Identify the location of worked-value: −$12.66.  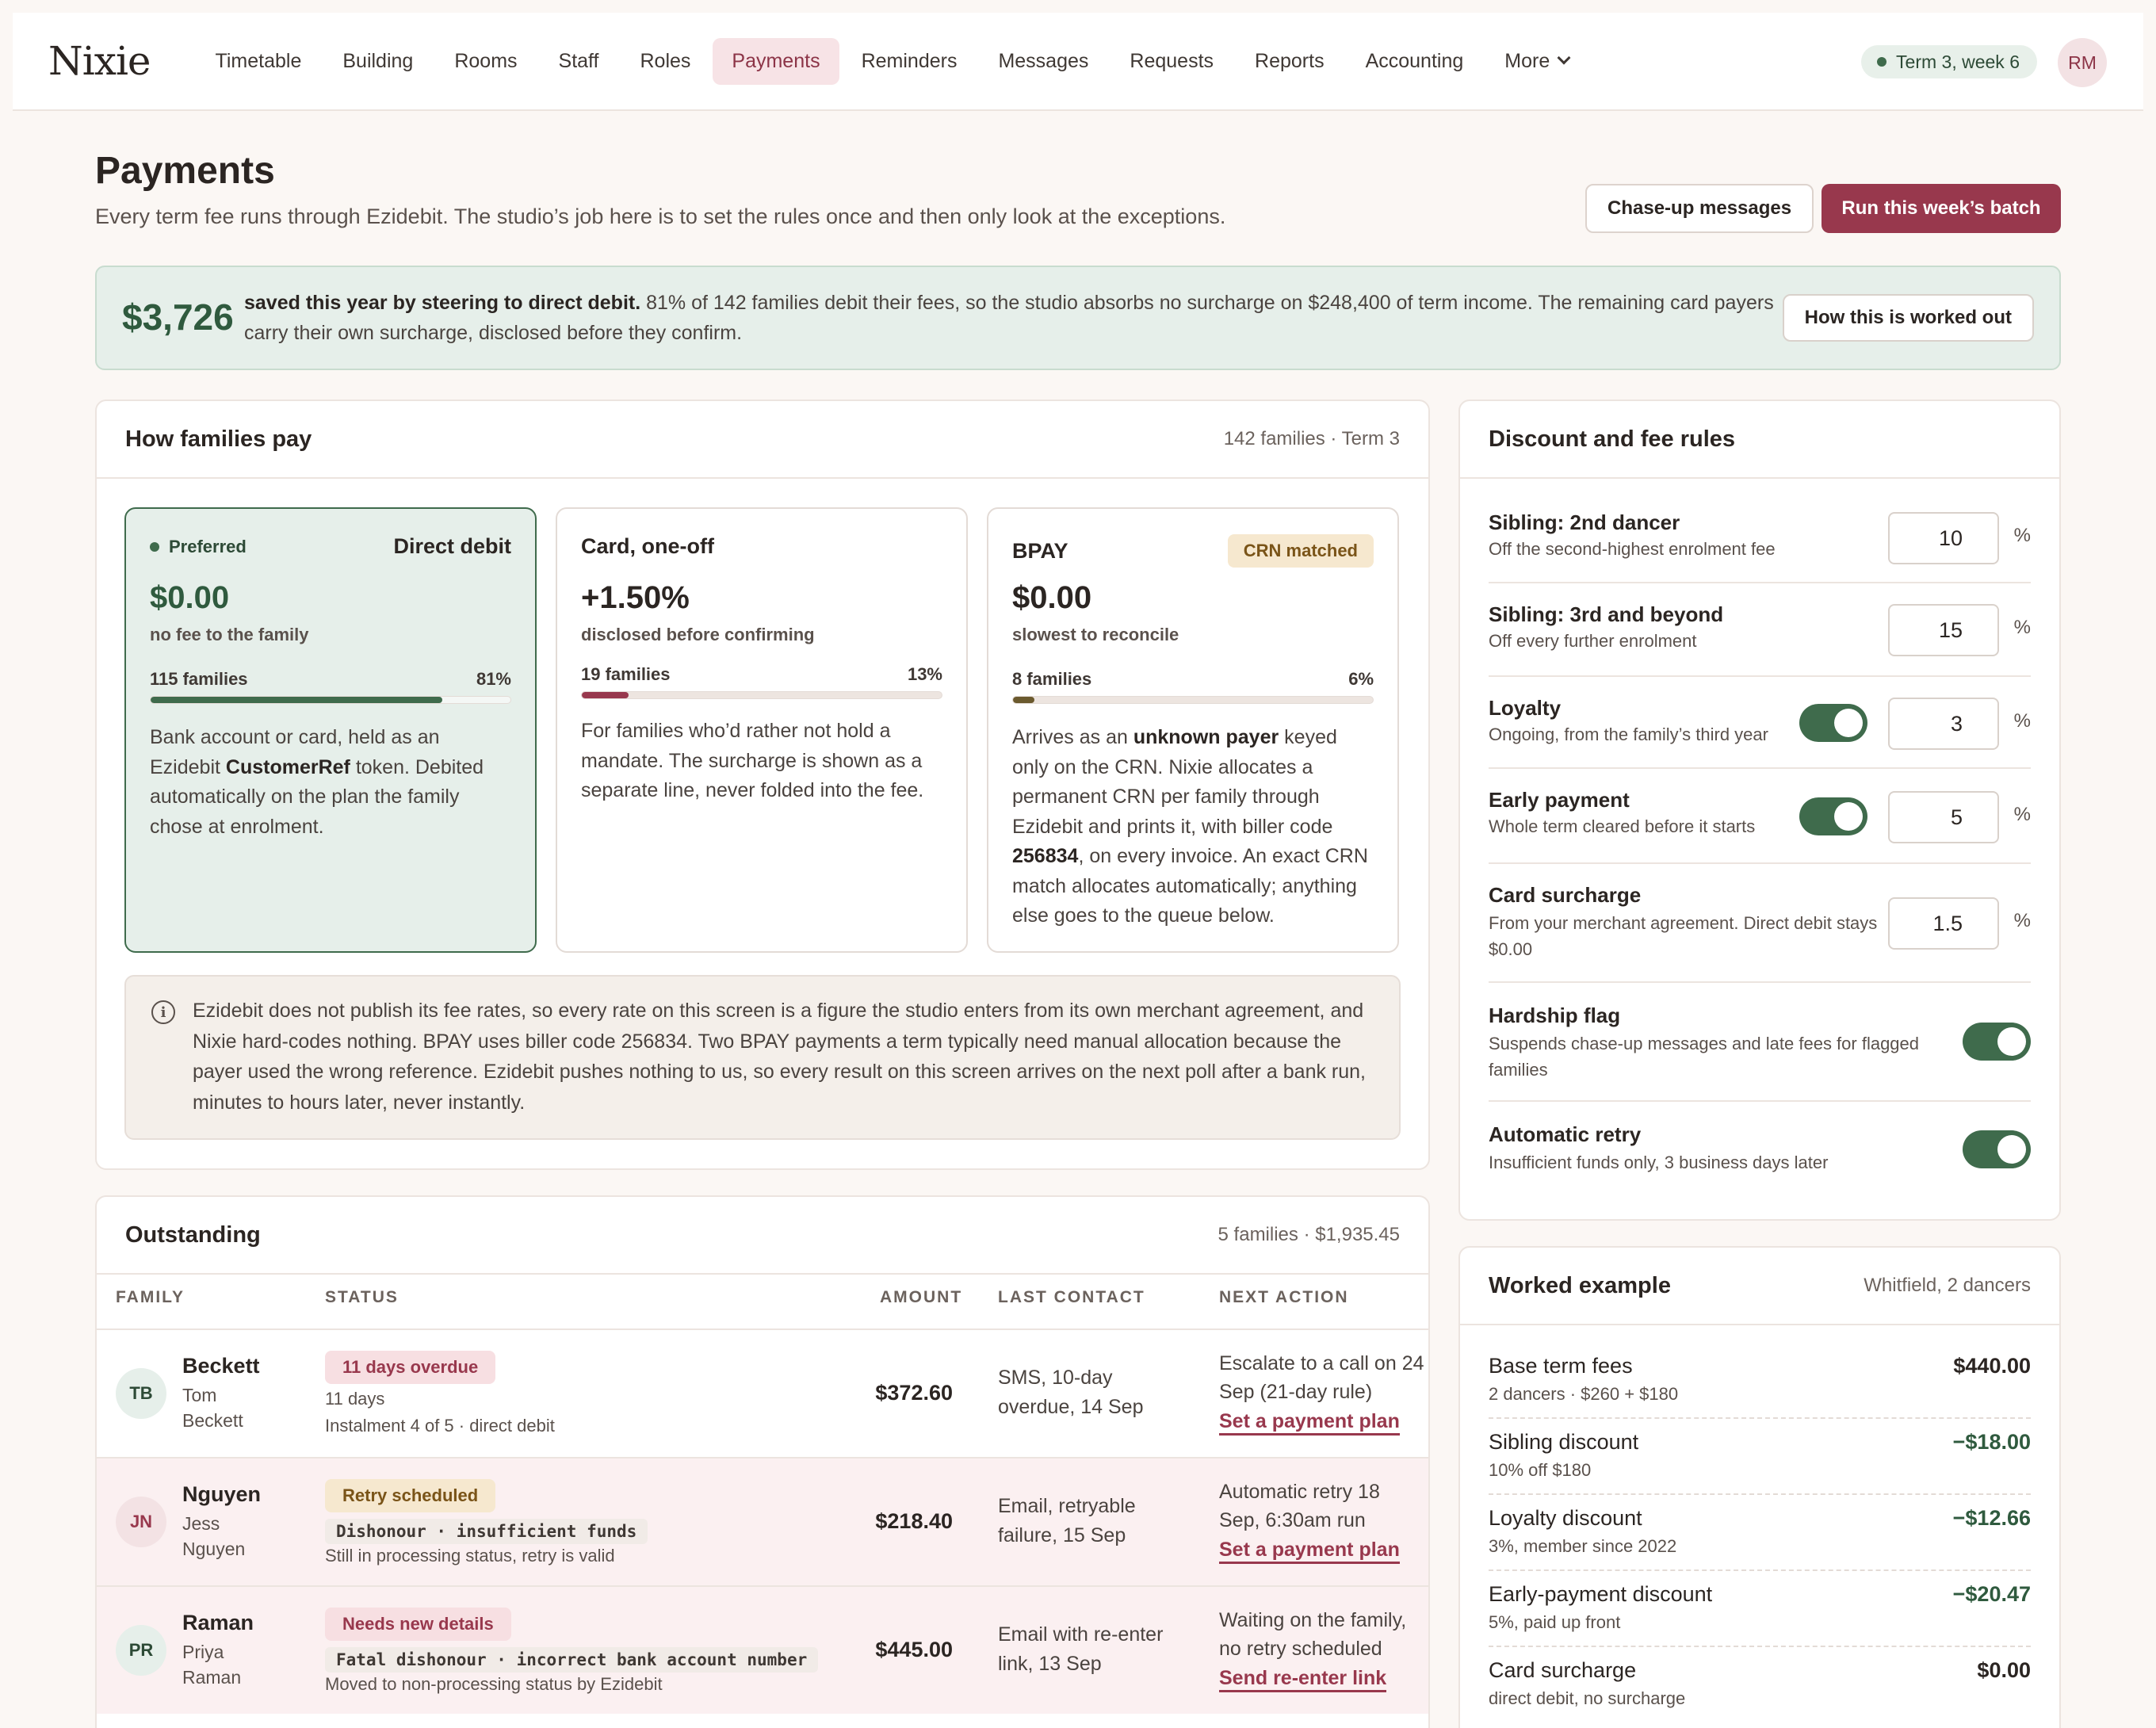
(1991, 1518).